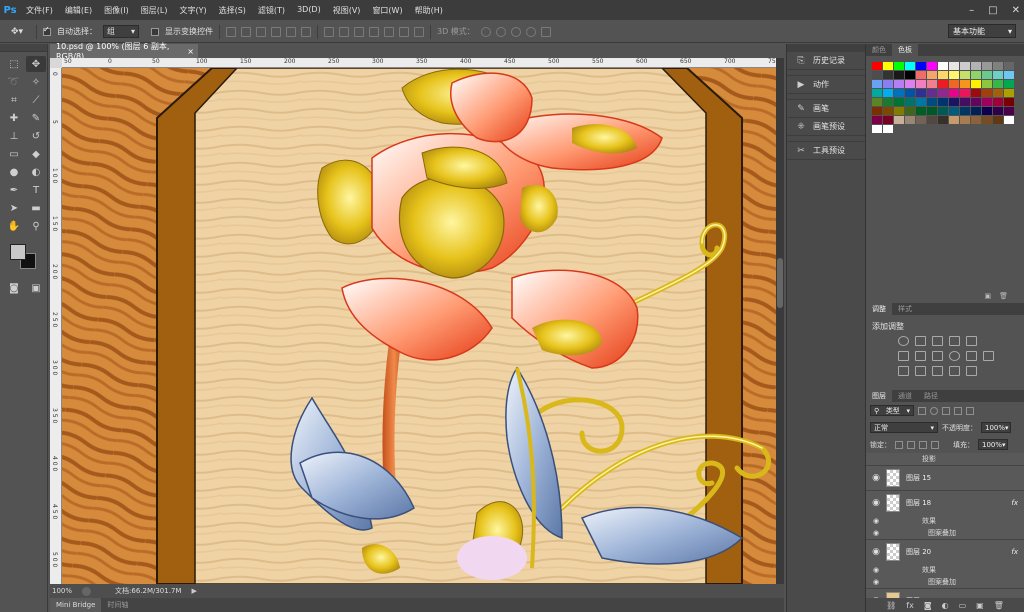 This screenshot has height=612, width=1024. Describe the element at coordinates (879, 396) in the screenshot. I see `tab-layers: 图层` at that location.